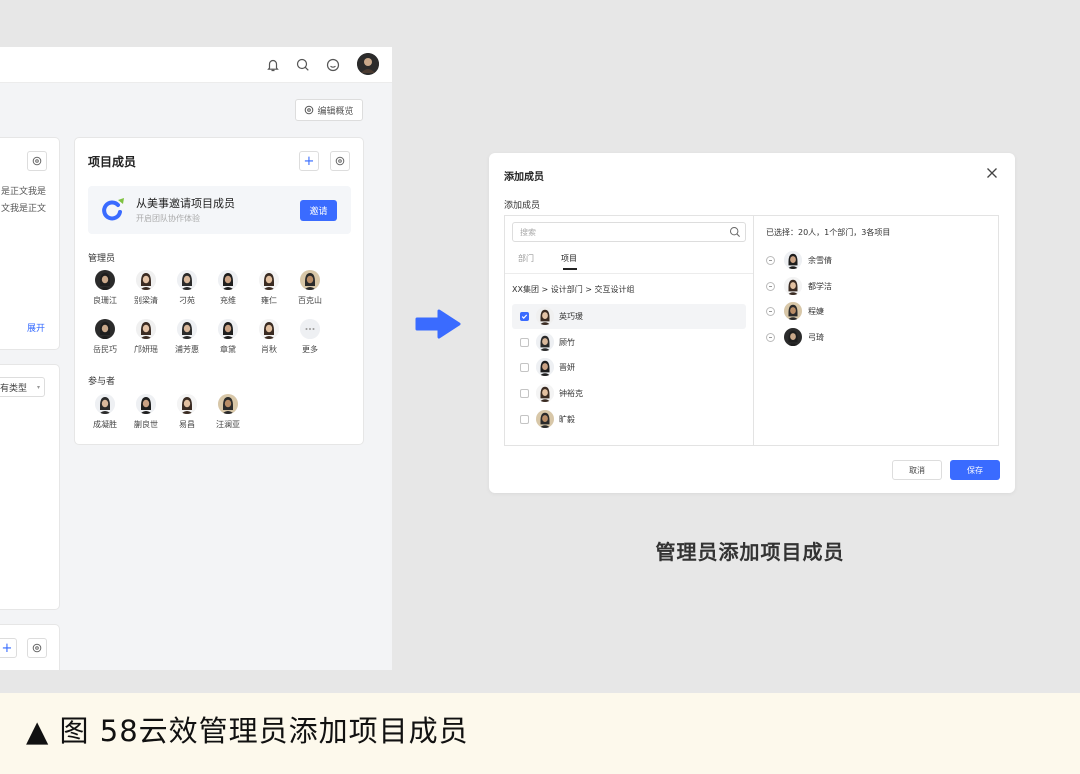 This screenshot has width=1080, height=774. Describe the element at coordinates (38, 387) in the screenshot. I see `chevron-down-icon: ▾` at that location.